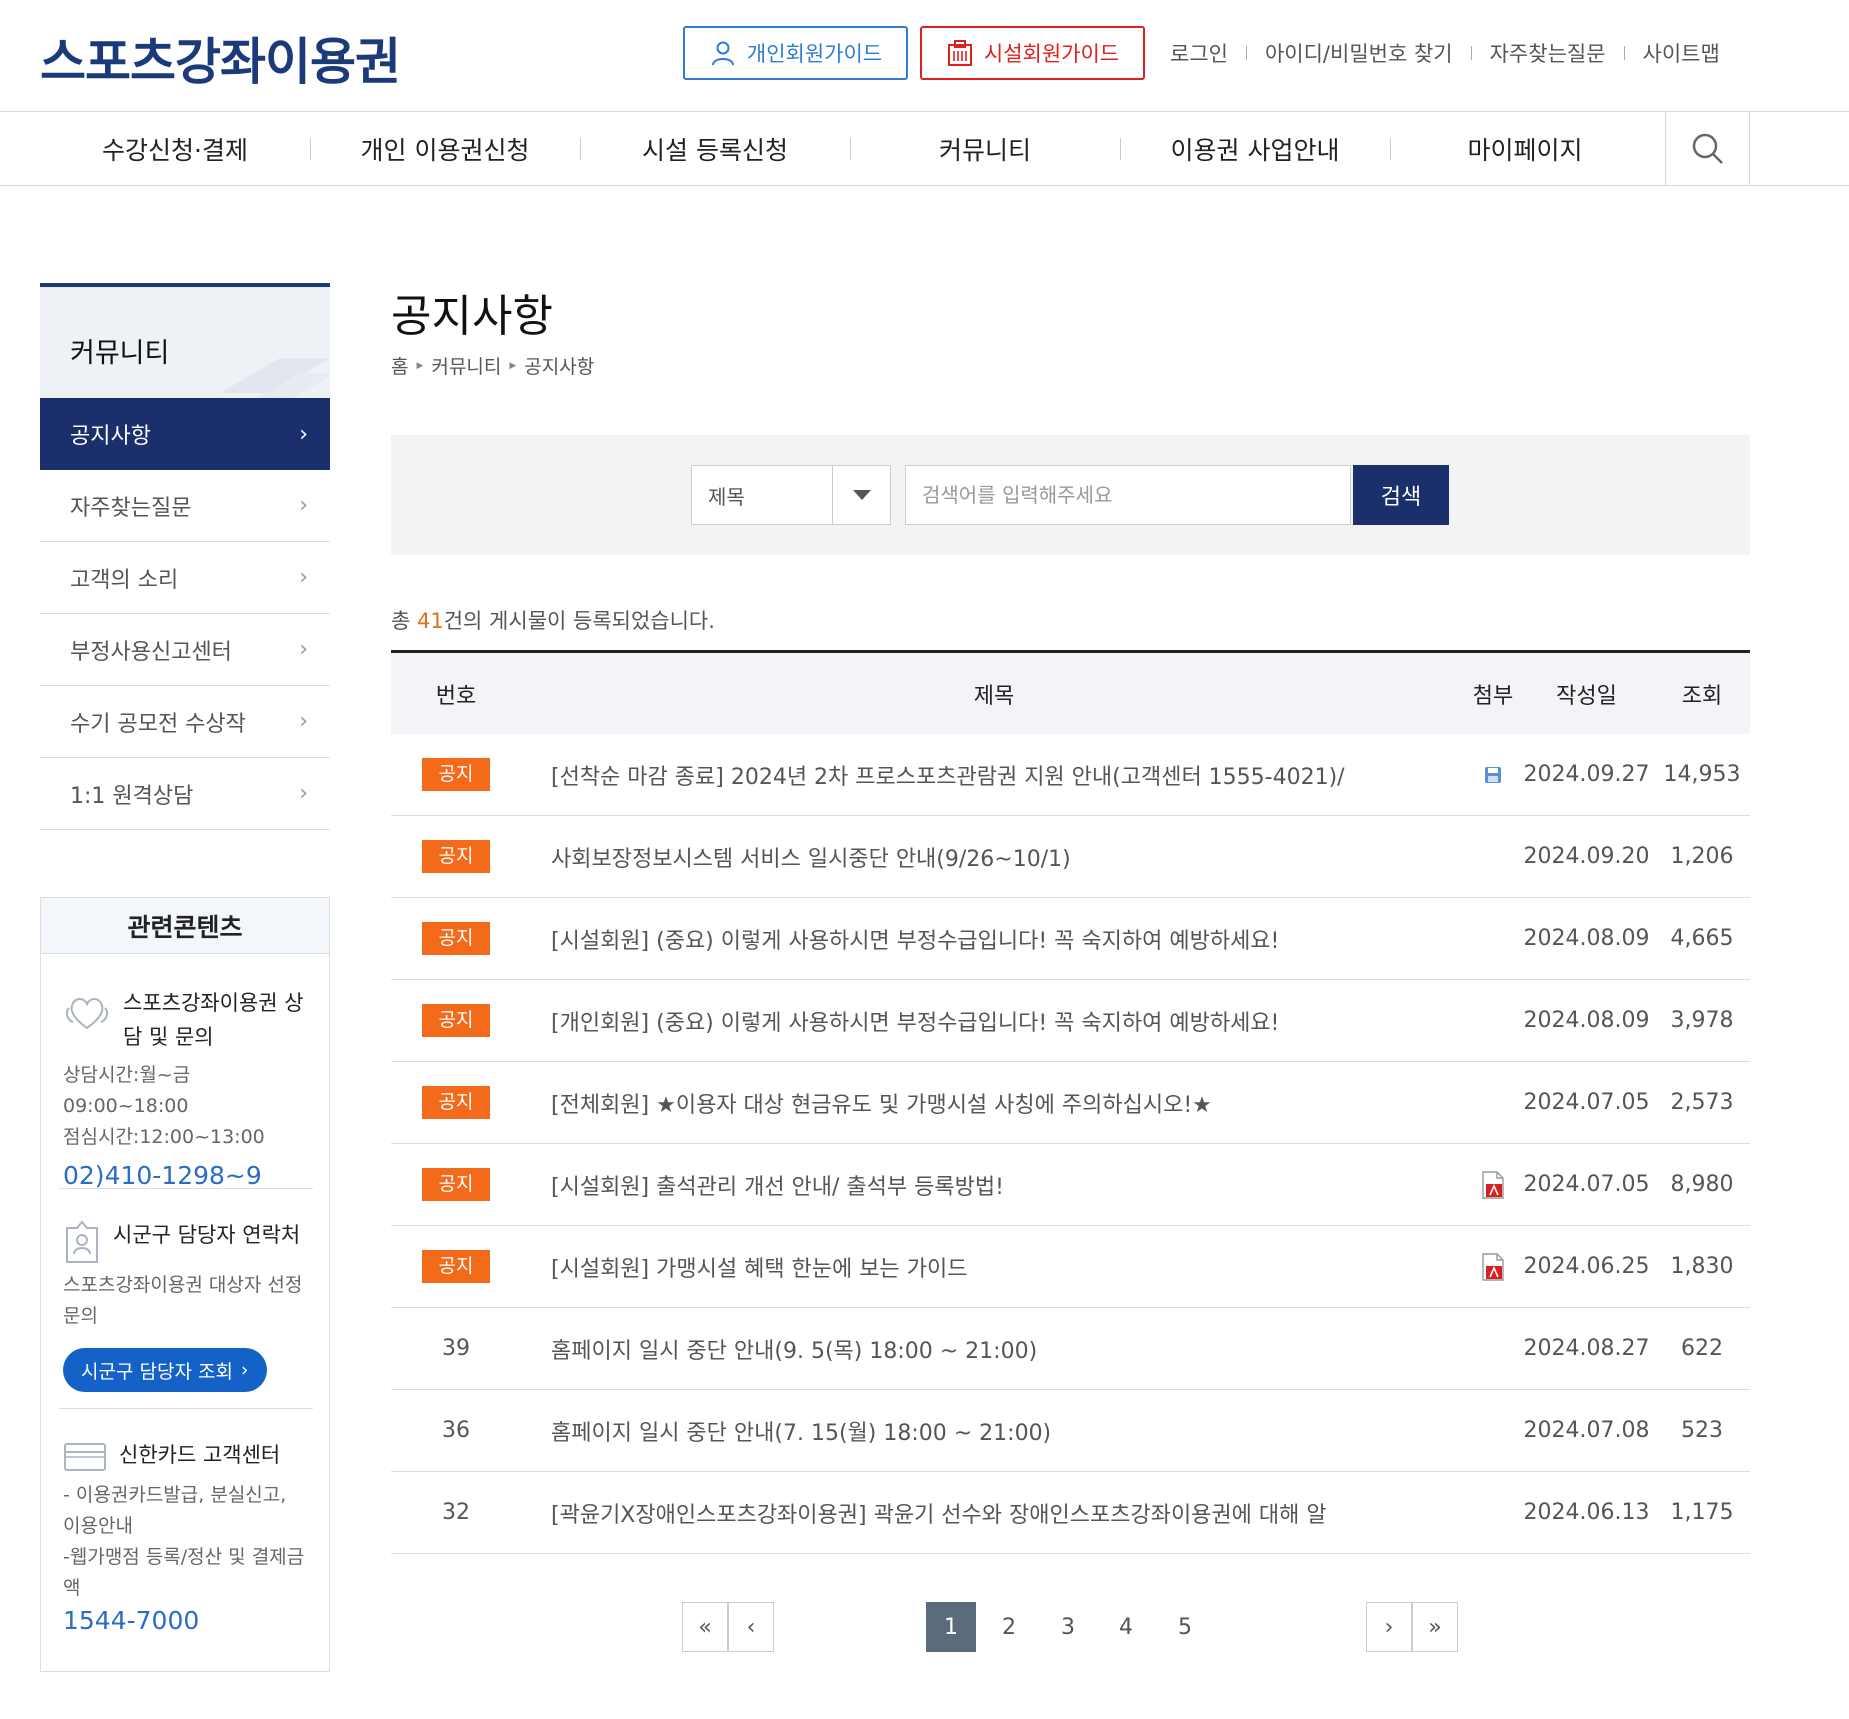 Image resolution: width=1849 pixels, height=1719 pixels. Describe the element at coordinates (1009, 1627) in the screenshot. I see `page-2-button: 2` at that location.